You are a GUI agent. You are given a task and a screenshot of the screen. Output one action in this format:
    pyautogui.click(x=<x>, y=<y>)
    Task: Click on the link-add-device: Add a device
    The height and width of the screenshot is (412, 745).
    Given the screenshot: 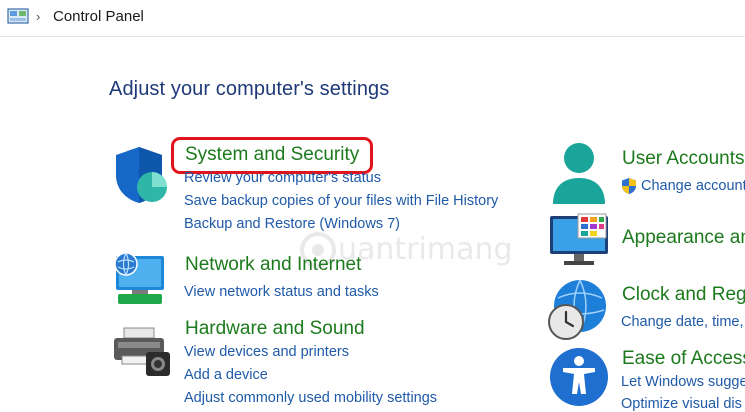 What is the action you would take?
    pyautogui.click(x=226, y=375)
    